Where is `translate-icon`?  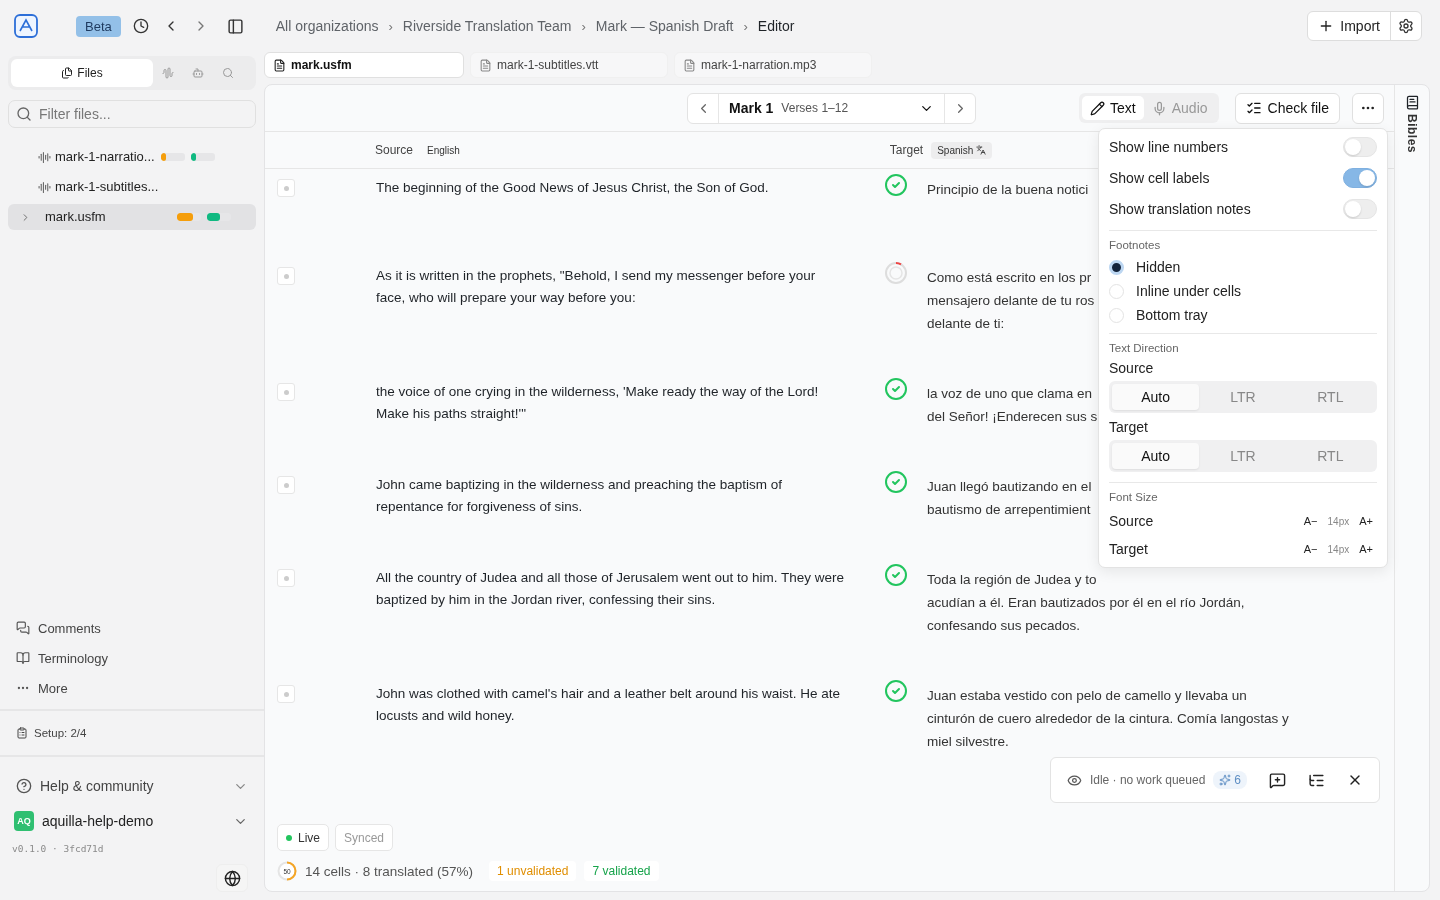 translate-icon is located at coordinates (981, 150).